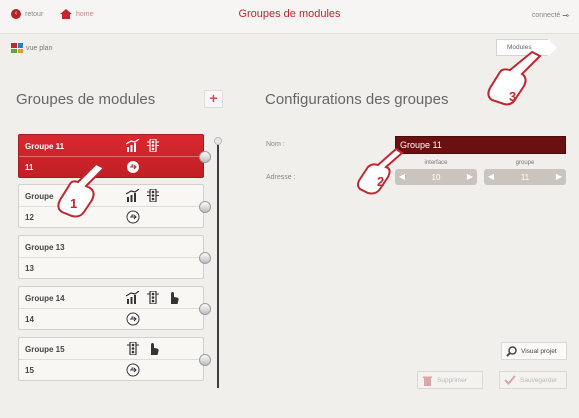  What do you see at coordinates (511, 351) in the screenshot?
I see `search-icon` at bounding box center [511, 351].